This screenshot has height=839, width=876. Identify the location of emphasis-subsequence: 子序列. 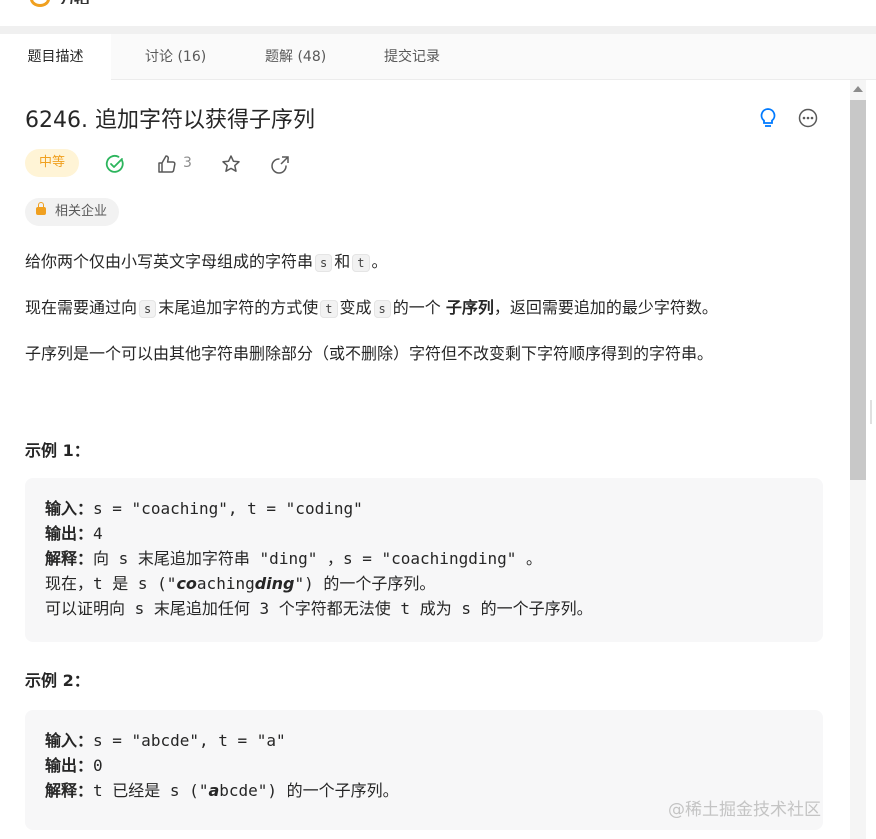
(469, 307).